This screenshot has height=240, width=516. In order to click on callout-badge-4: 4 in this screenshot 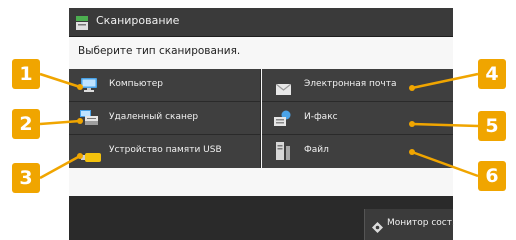, I will do `click(492, 74)`.